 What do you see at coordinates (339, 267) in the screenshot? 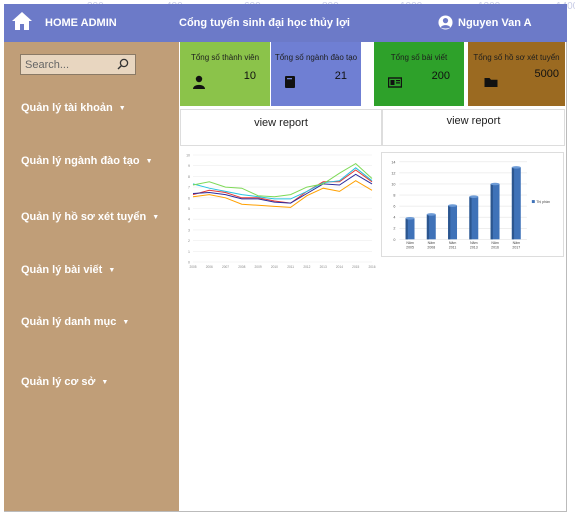
I see `x-tick-label: 2014` at bounding box center [339, 267].